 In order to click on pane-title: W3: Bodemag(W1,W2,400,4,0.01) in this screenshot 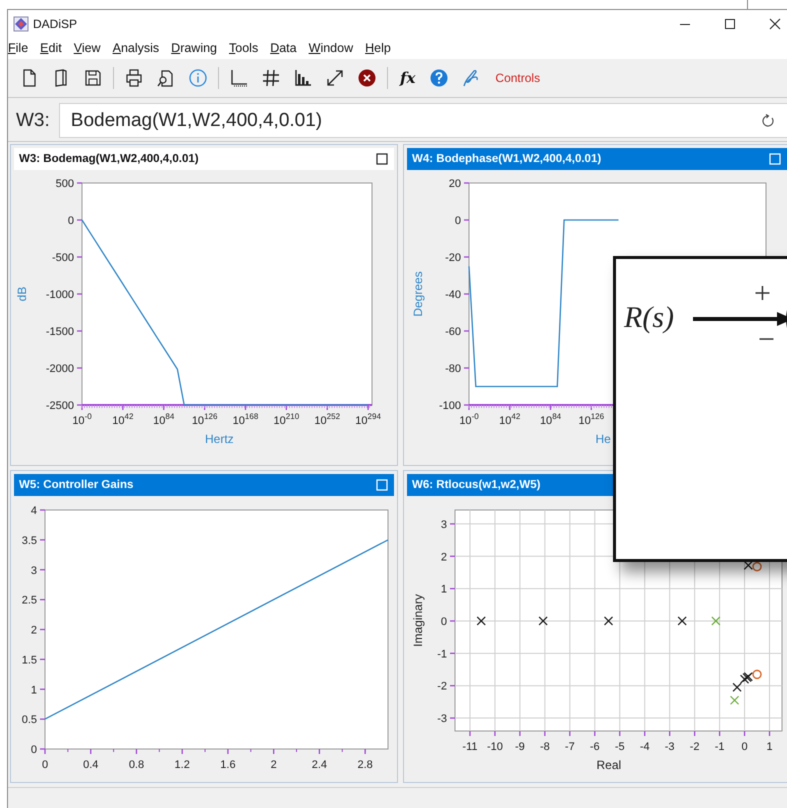, I will do `click(109, 159)`.